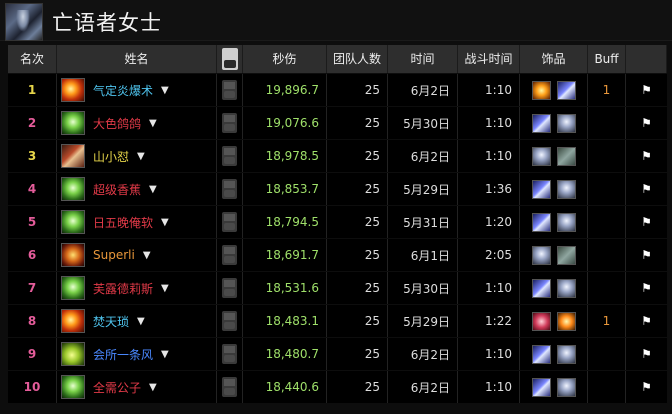  Describe the element at coordinates (292, 189) in the screenshot. I see `dps-value: 18,853.7` at that location.